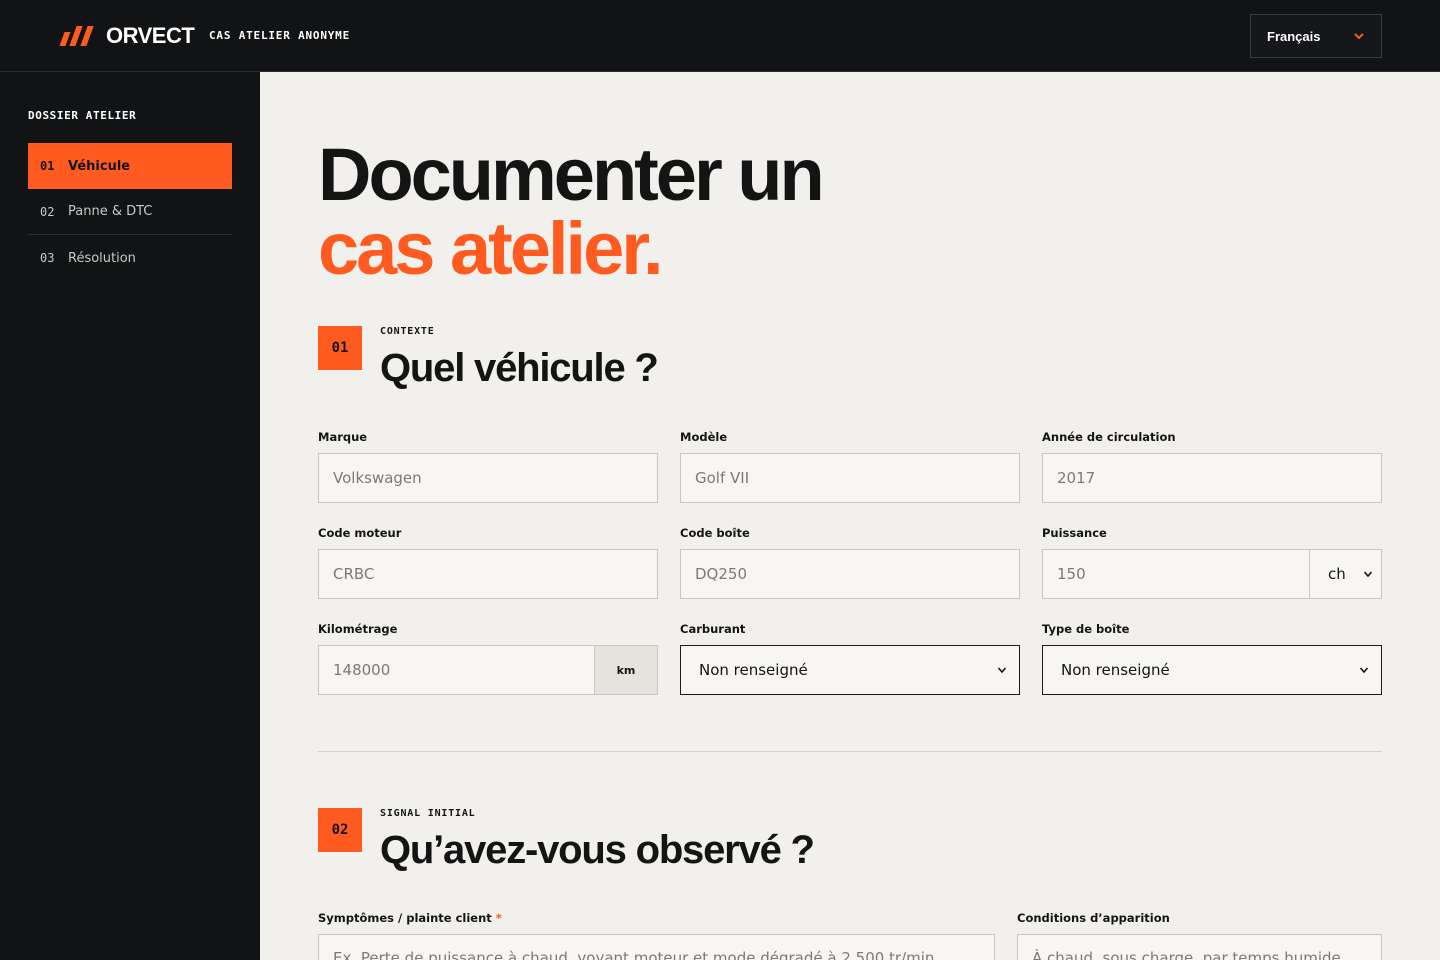 The image size is (1440, 960). I want to click on sidebar-item-label: Véhicule, so click(99, 166).